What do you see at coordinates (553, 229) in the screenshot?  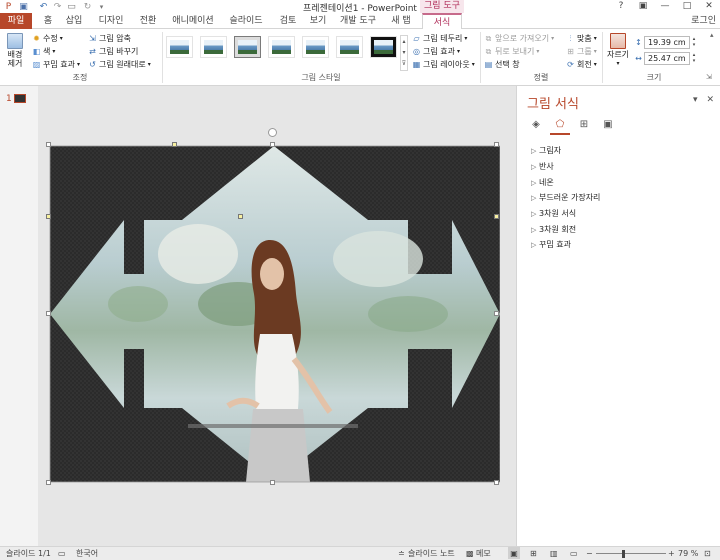 I see `section-3d-rotation: ▷ 3차원 회전` at bounding box center [553, 229].